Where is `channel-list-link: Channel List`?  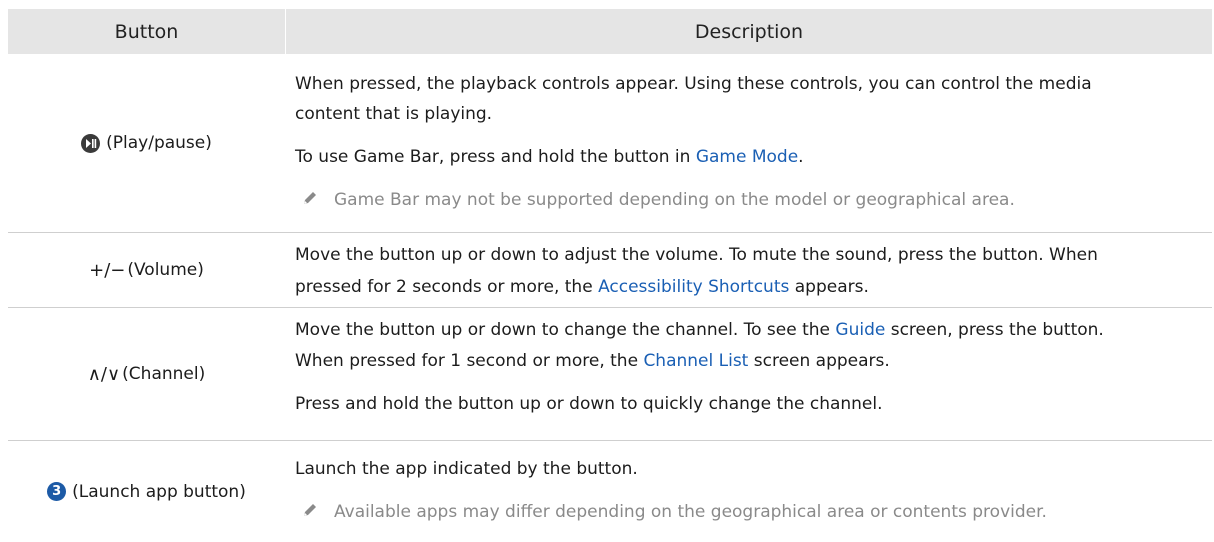 channel-list-link: Channel List is located at coordinates (695, 361).